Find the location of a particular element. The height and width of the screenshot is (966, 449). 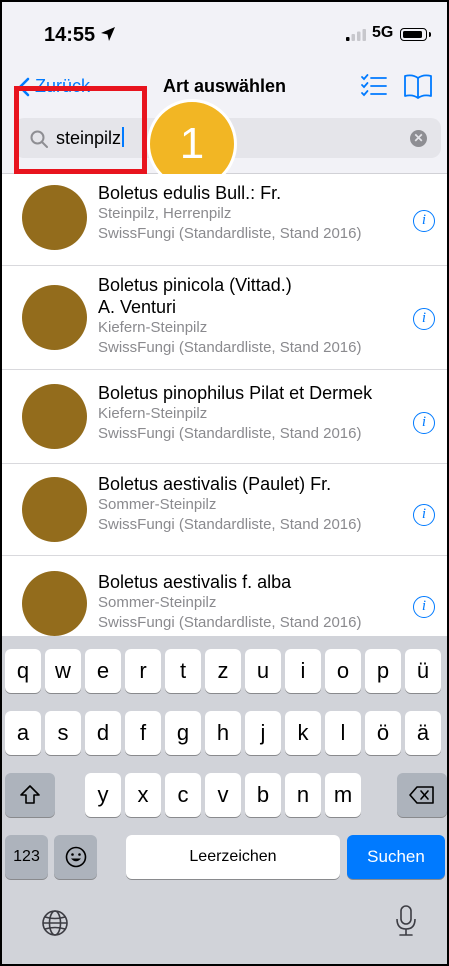

microphone-icon is located at coordinates (406, 921).